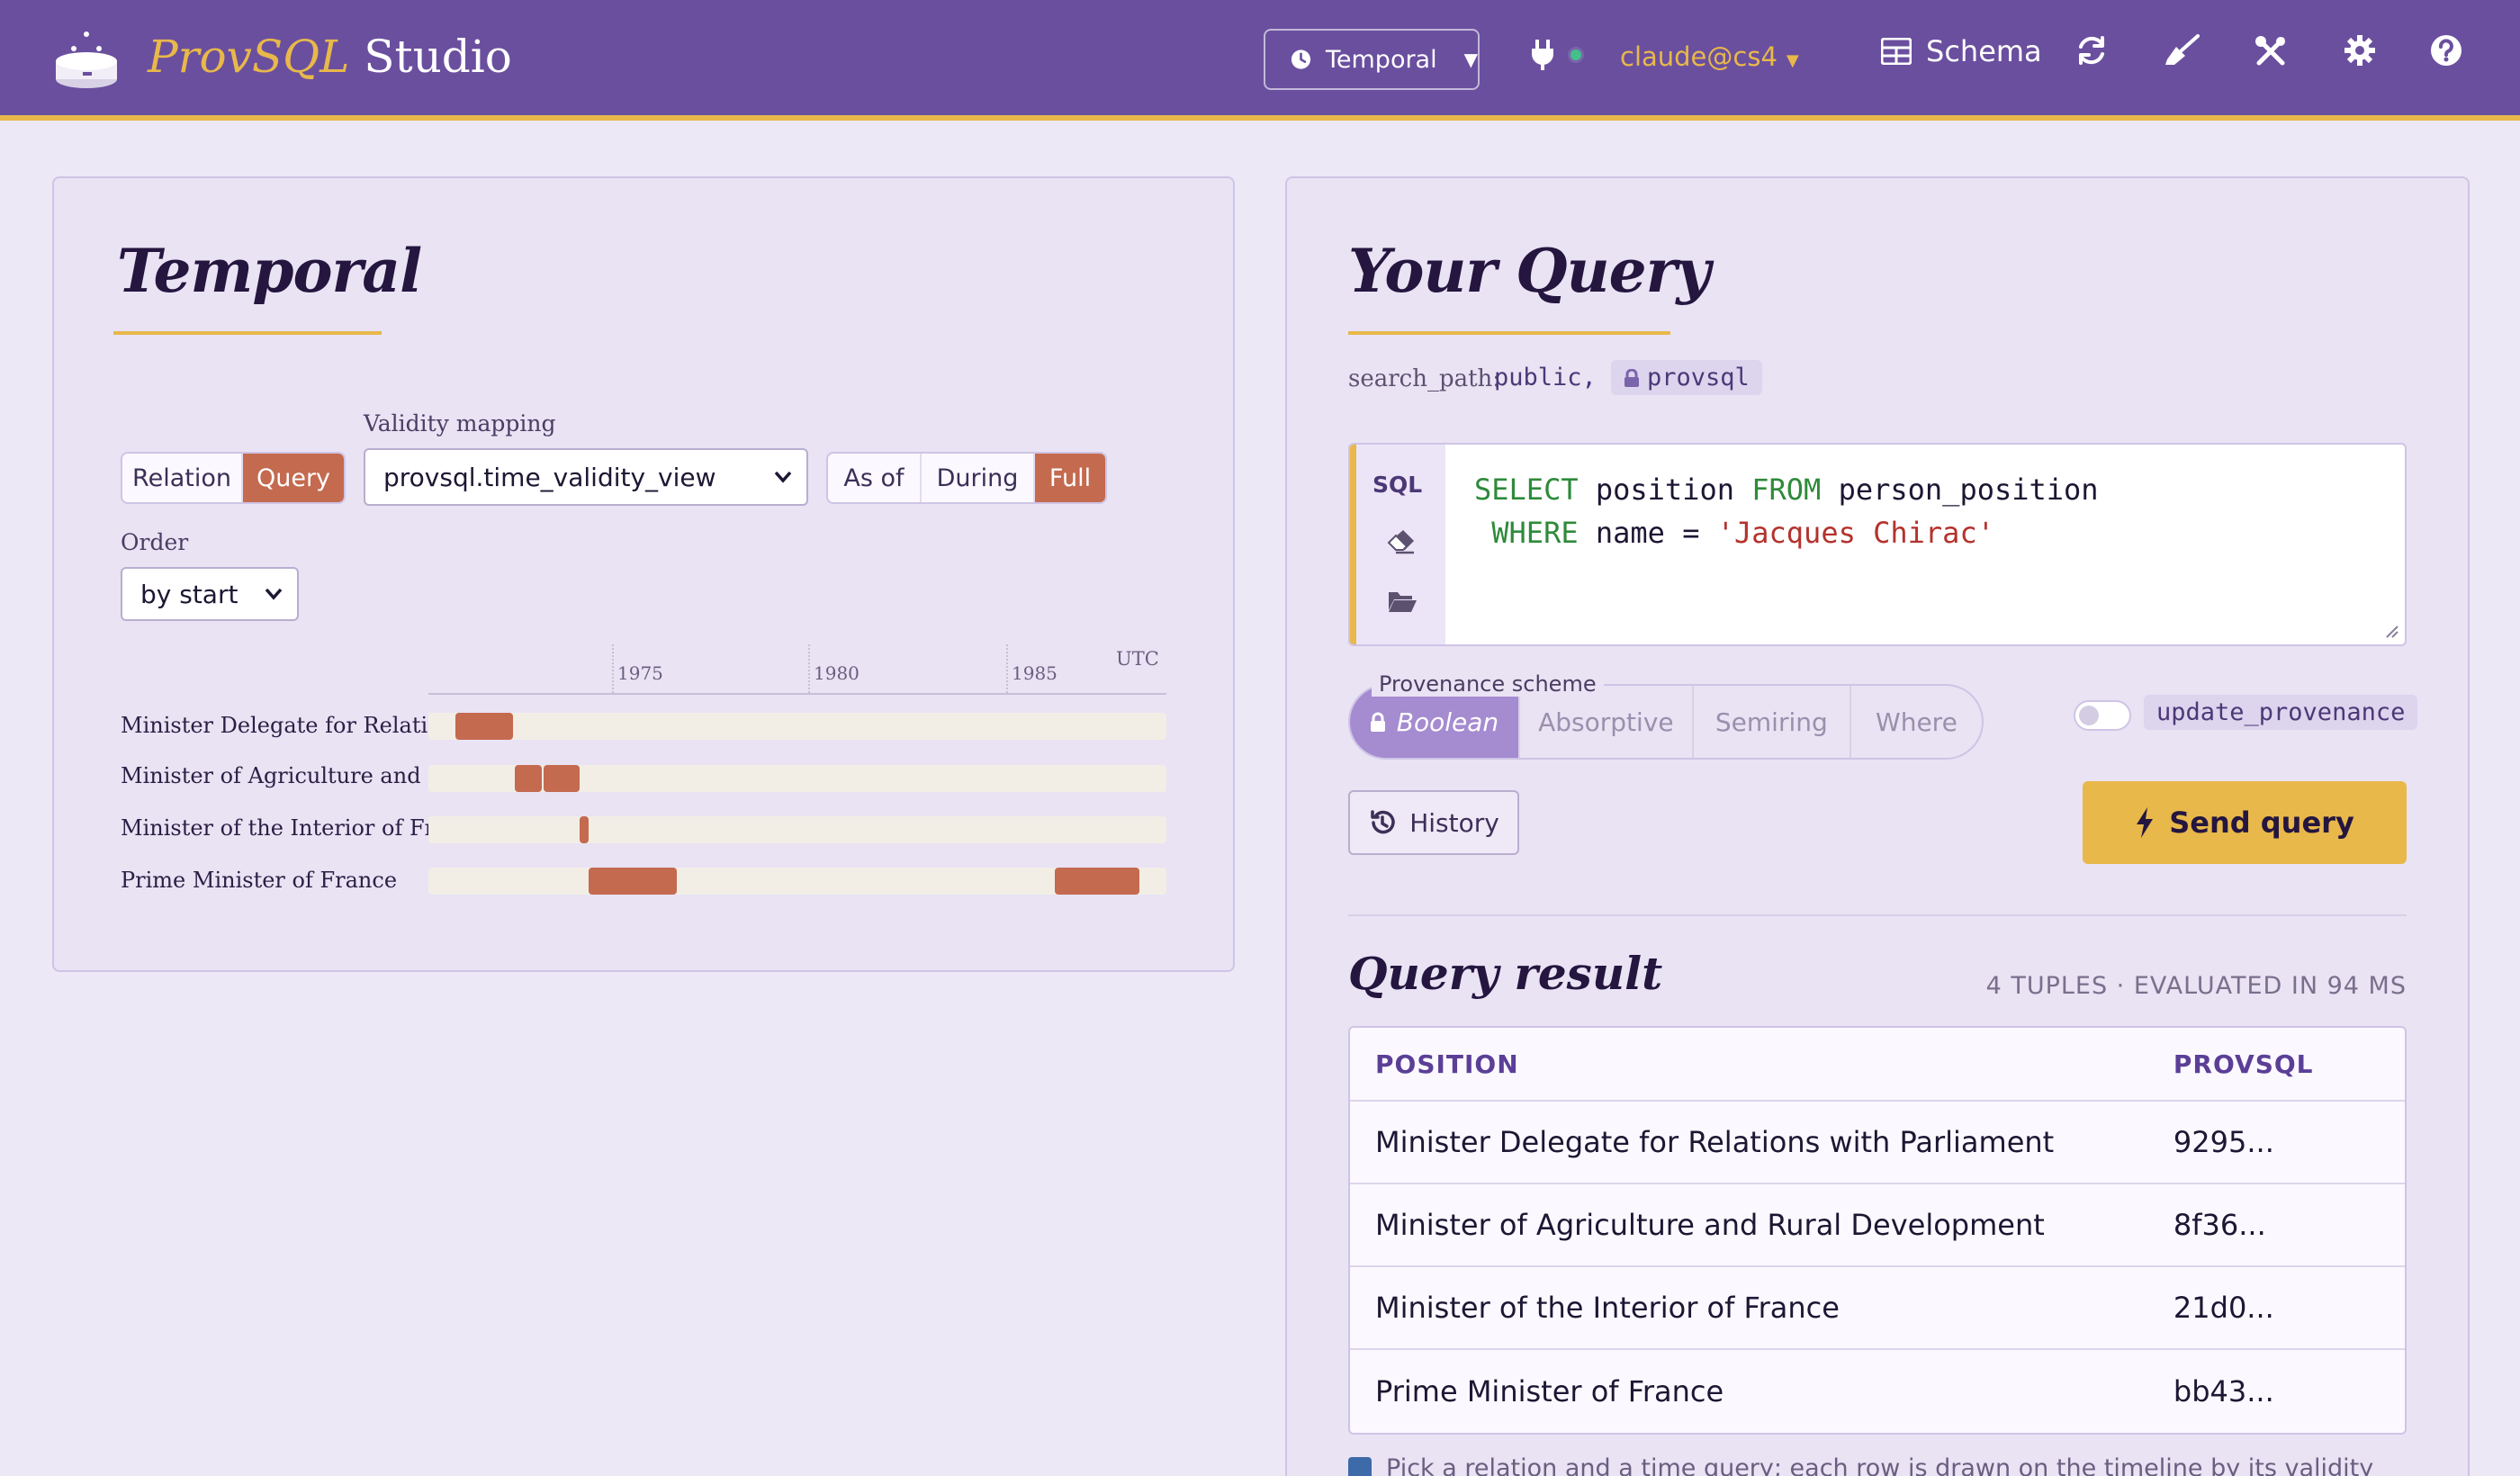 The height and width of the screenshot is (1476, 2520). What do you see at coordinates (1424, 379) in the screenshot?
I see `search-path-label: search_path:` at bounding box center [1424, 379].